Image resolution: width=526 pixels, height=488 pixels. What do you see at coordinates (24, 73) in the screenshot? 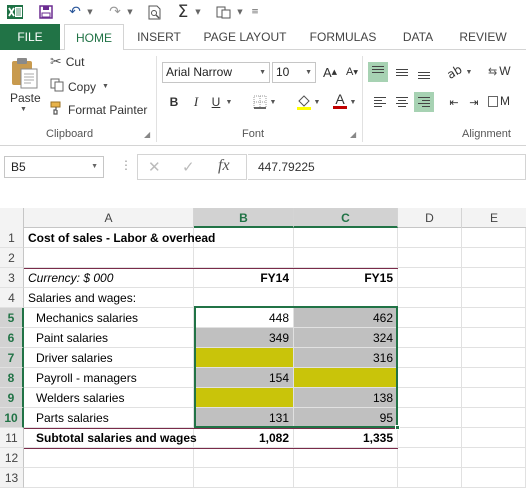
I see `paste-icon` at bounding box center [24, 73].